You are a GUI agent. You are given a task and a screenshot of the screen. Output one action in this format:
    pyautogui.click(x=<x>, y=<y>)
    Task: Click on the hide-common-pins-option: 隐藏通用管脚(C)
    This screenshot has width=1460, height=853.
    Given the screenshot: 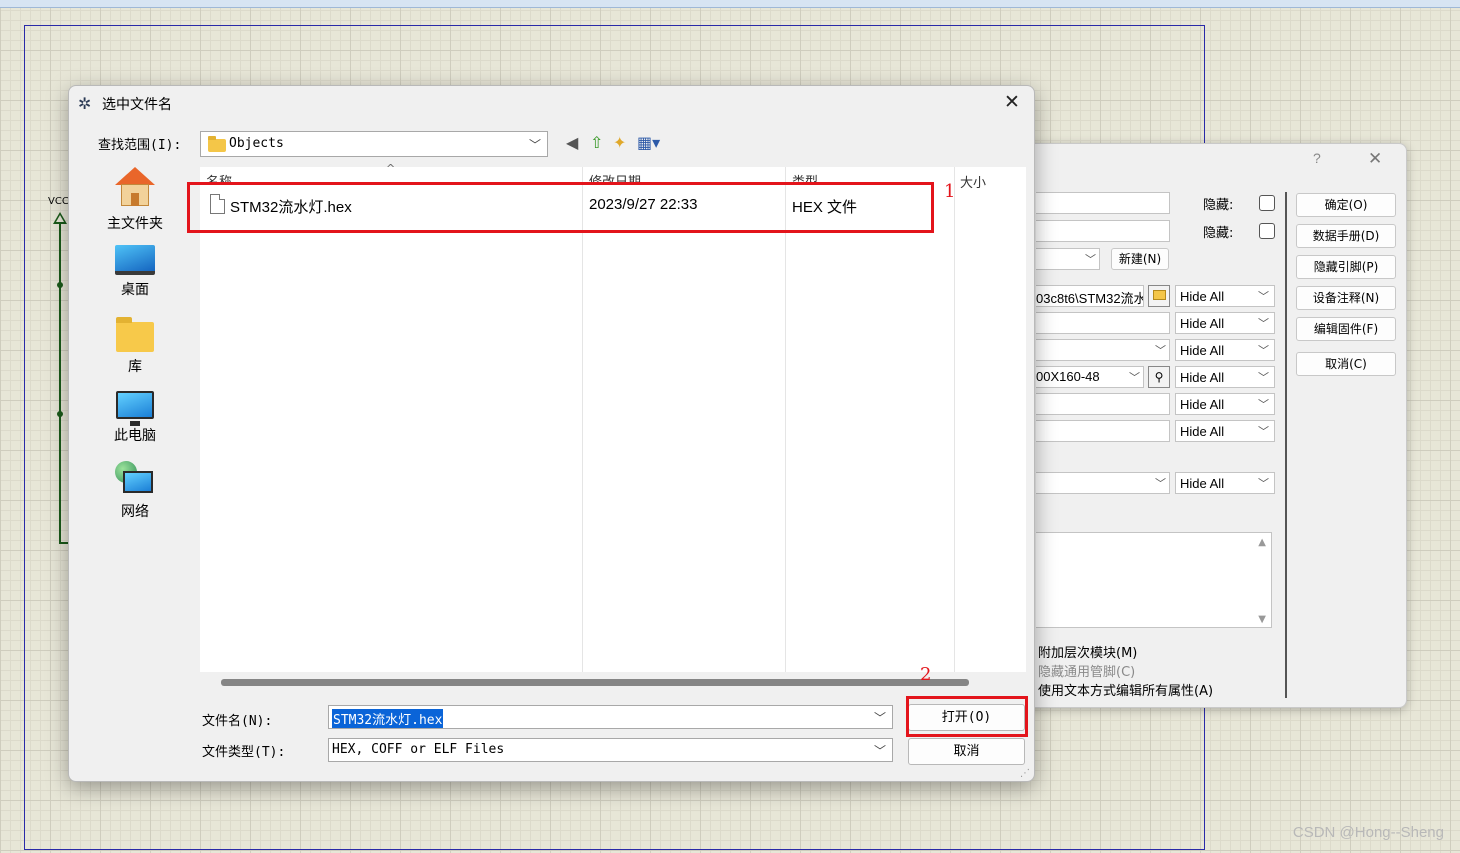 What is the action you would take?
    pyautogui.click(x=1087, y=672)
    